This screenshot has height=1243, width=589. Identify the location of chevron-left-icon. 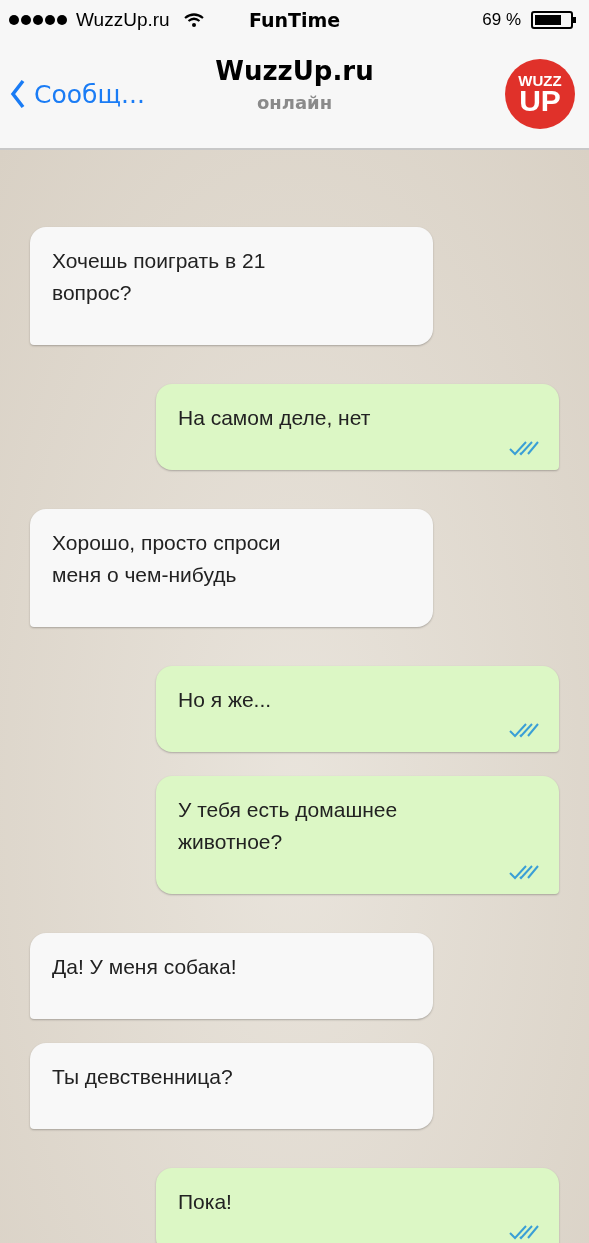
(18, 94).